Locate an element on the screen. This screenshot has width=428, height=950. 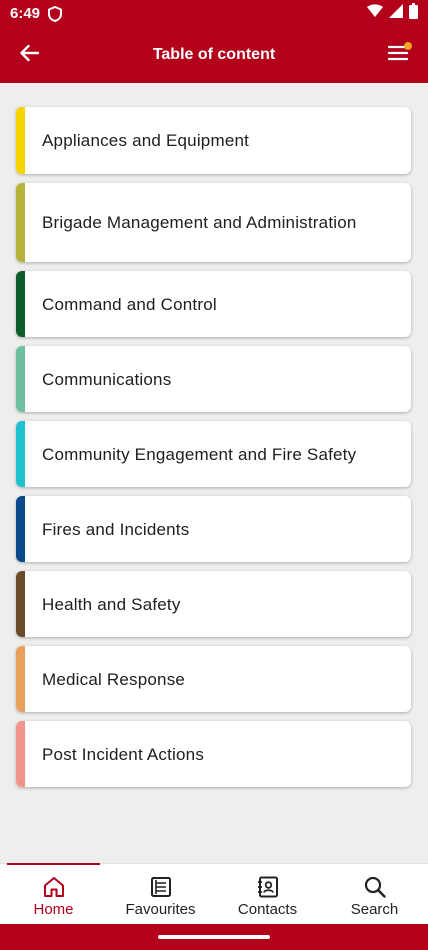
section-label: Fires and Incidents is located at coordinates (116, 529).